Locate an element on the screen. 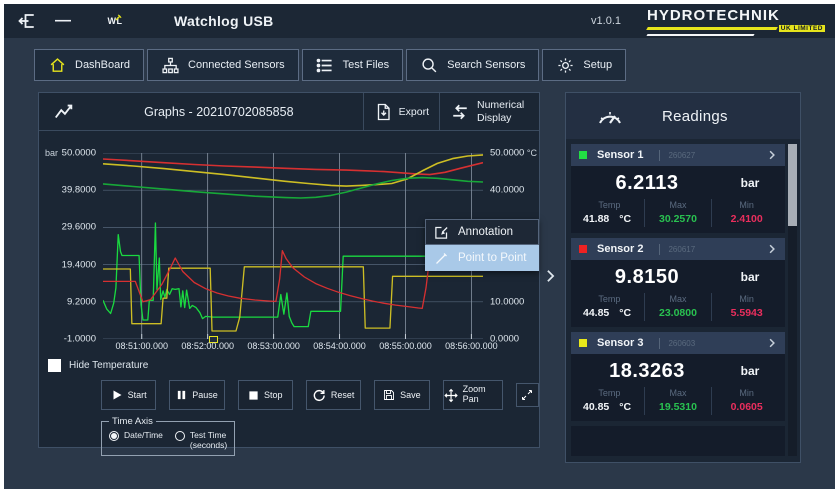 The image size is (839, 493). x-axis-tick-label: 08:51:00.000 is located at coordinates (142, 346).